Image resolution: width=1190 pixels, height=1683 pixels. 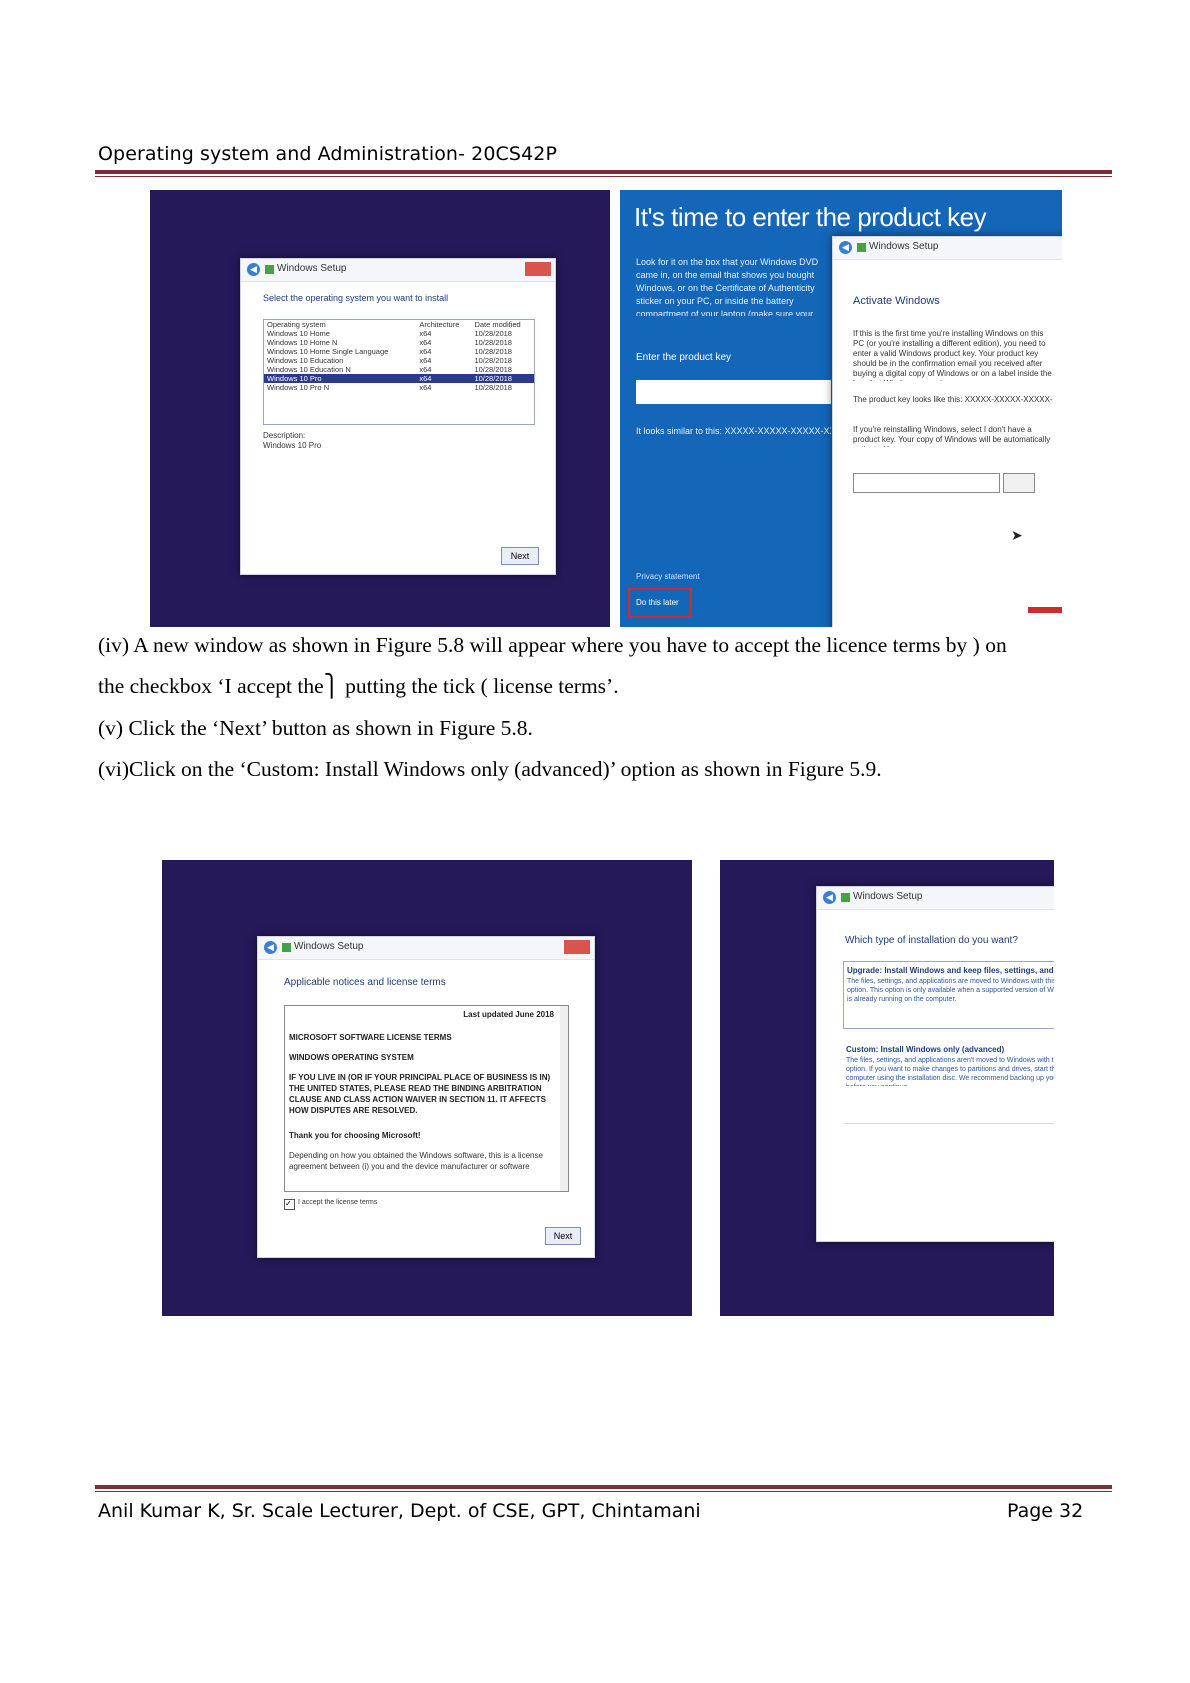 I want to click on product-key-input, so click(x=733, y=392).